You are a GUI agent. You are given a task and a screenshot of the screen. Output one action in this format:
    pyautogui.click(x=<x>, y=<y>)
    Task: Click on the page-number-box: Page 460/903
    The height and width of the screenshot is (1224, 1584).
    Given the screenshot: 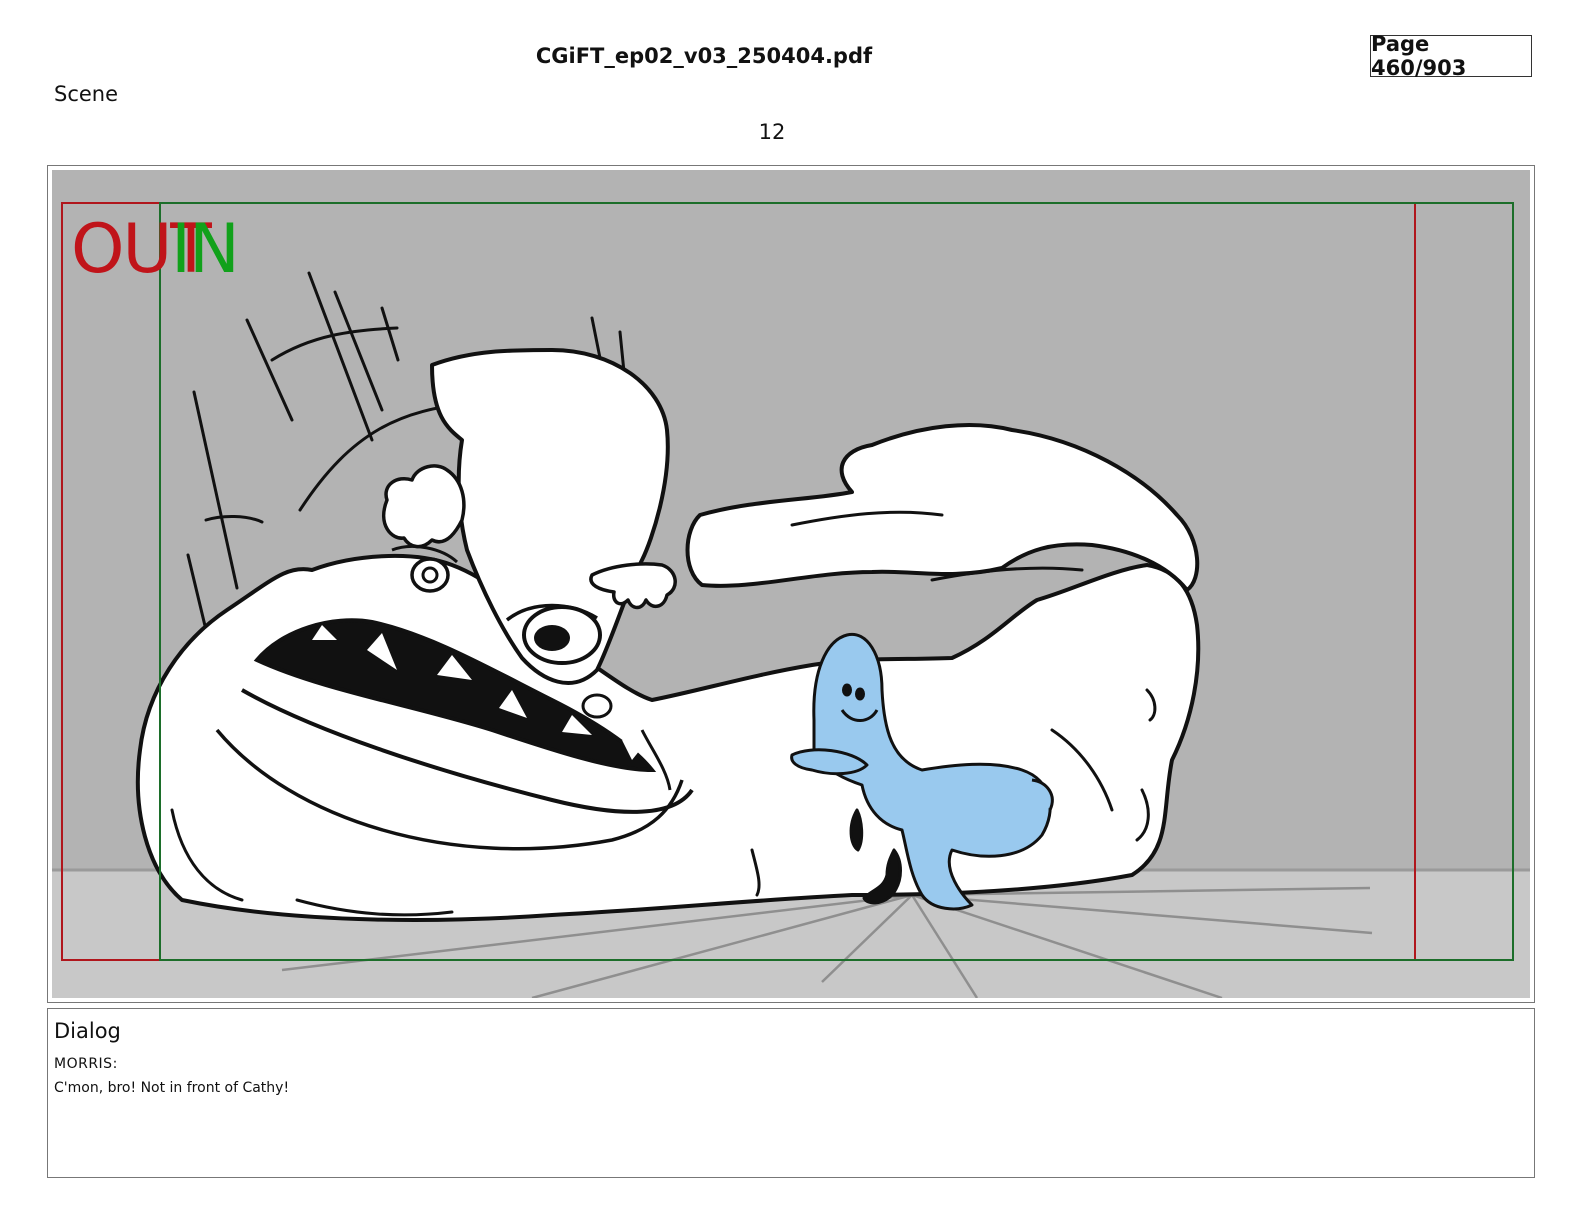 What is the action you would take?
    pyautogui.click(x=1451, y=56)
    